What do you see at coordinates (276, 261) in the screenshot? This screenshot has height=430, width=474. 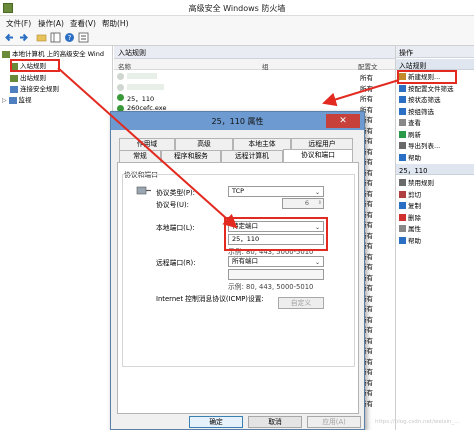 I see `remote-port-select: 所有端口 ⌄` at bounding box center [276, 261].